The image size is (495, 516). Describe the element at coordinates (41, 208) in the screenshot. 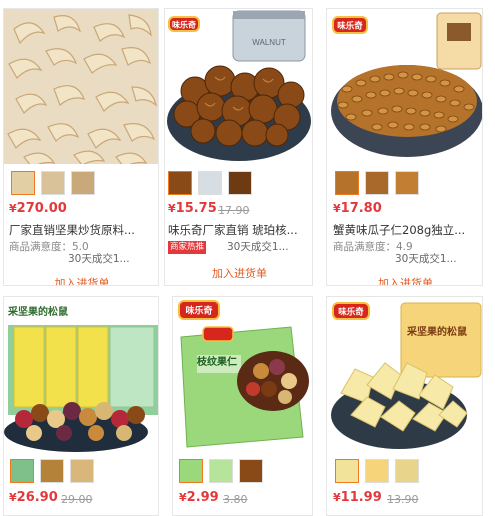

I see `price-value: 270.00` at that location.